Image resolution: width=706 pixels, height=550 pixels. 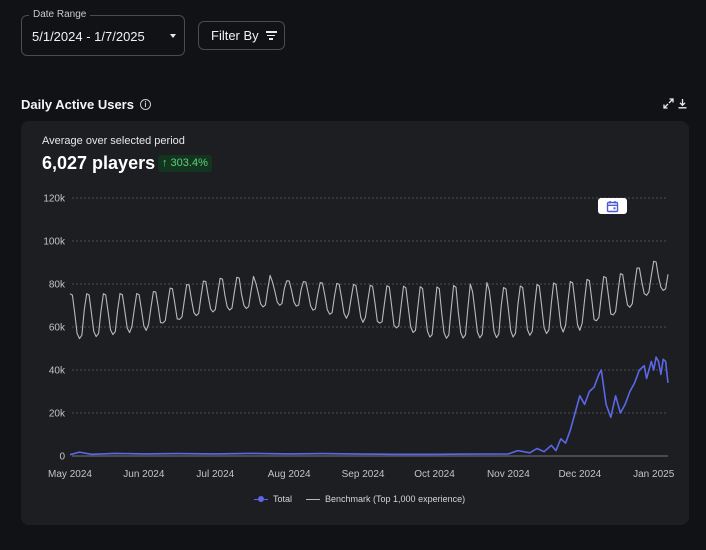 I want to click on calendar-icon, so click(x=612, y=206).